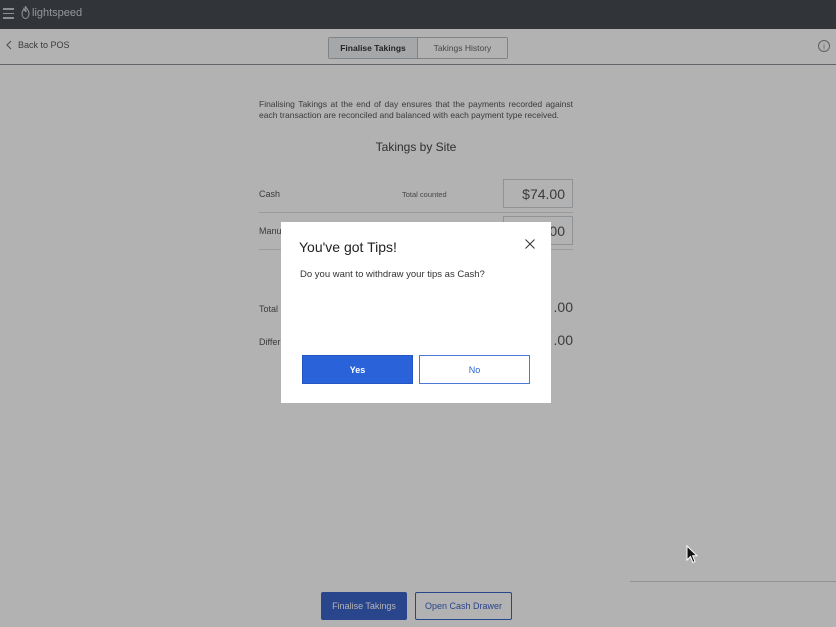 This screenshot has width=836, height=627. Describe the element at coordinates (348, 247) in the screenshot. I see `dialog-title: You've got Tips!` at that location.